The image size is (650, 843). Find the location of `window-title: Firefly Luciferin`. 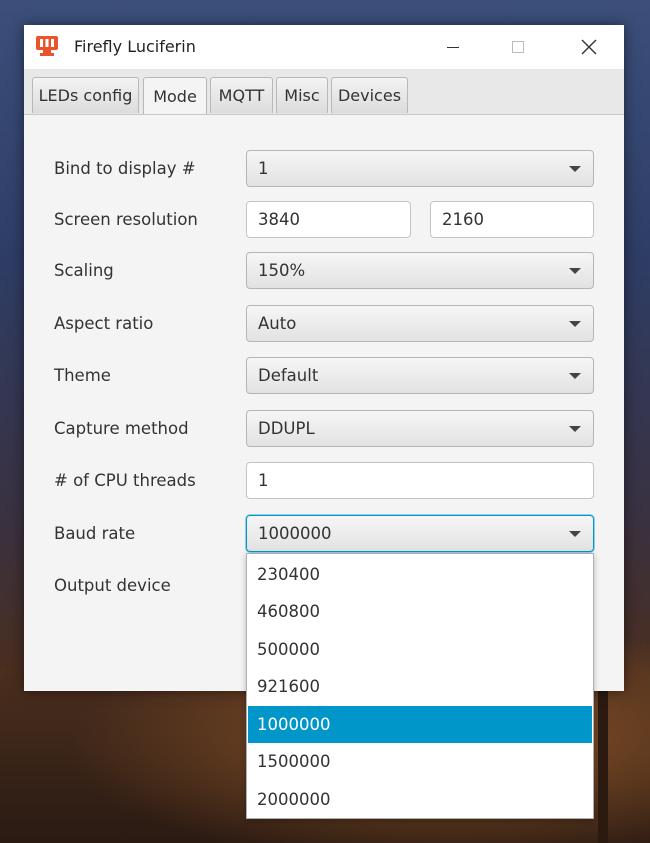

window-title: Firefly Luciferin is located at coordinates (135, 46).